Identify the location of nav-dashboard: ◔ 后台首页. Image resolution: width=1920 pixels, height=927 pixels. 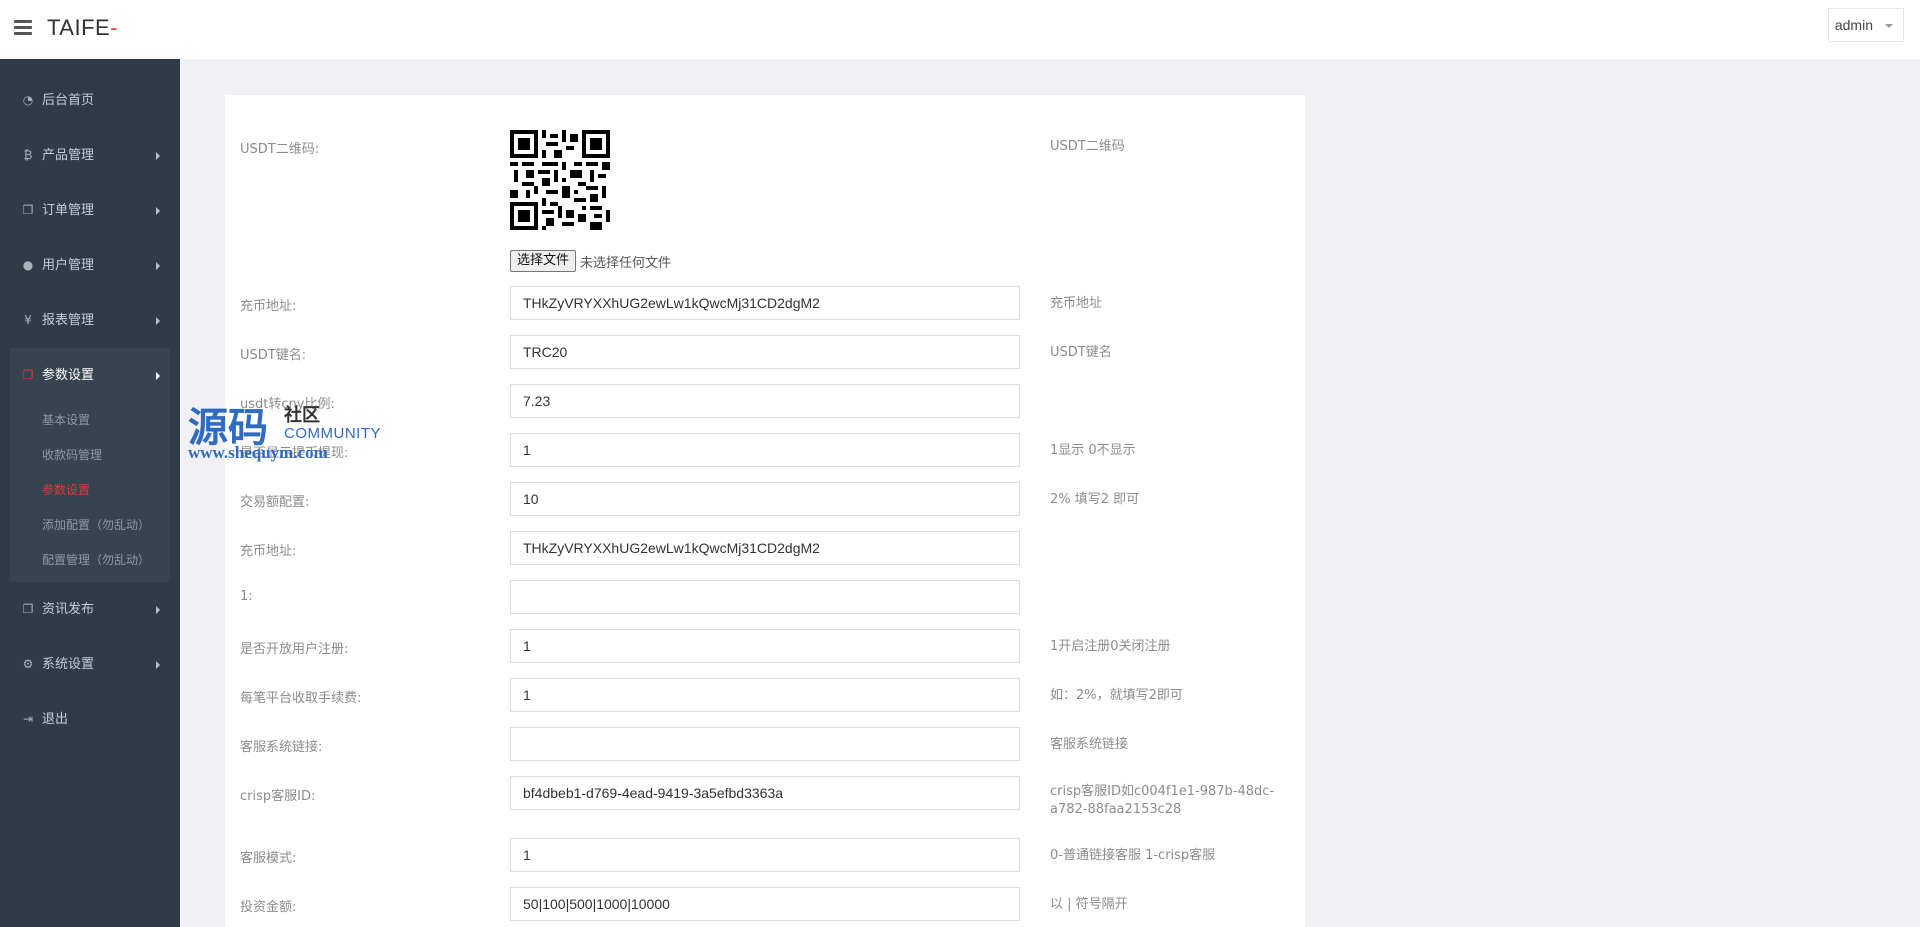
(90, 100).